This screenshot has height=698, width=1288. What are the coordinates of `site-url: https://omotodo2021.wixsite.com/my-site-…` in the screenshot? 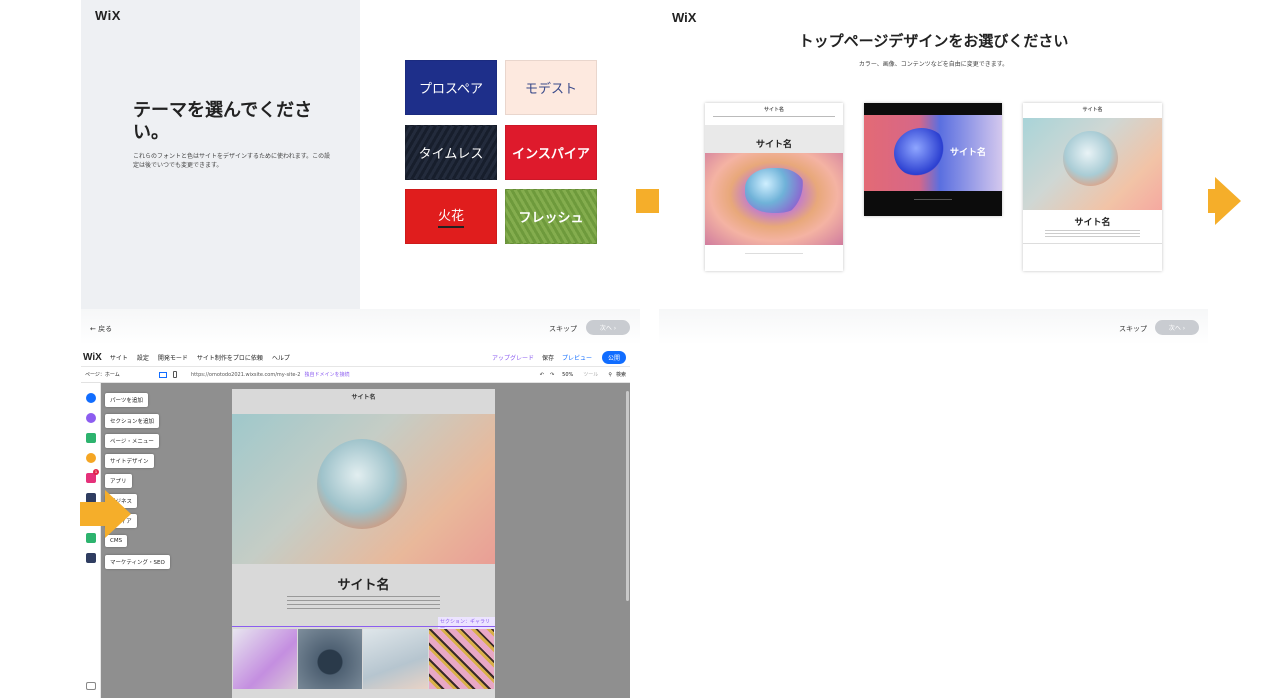 It's located at (246, 374).